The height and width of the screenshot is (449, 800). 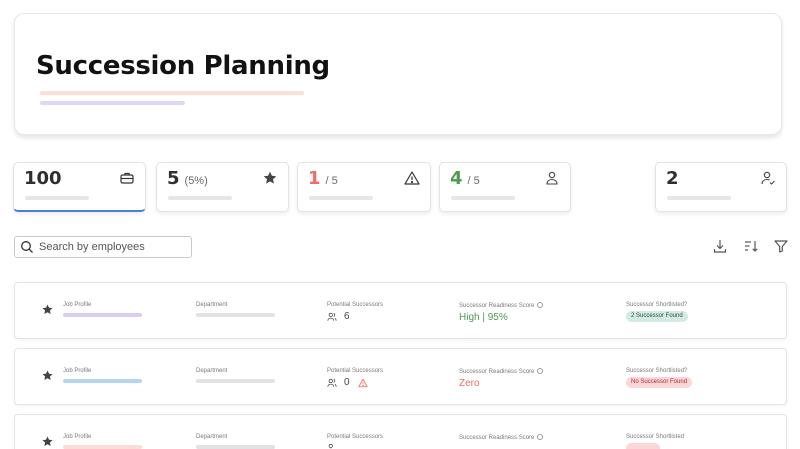 I want to click on stat-card-shortlisted: 2, so click(x=721, y=187).